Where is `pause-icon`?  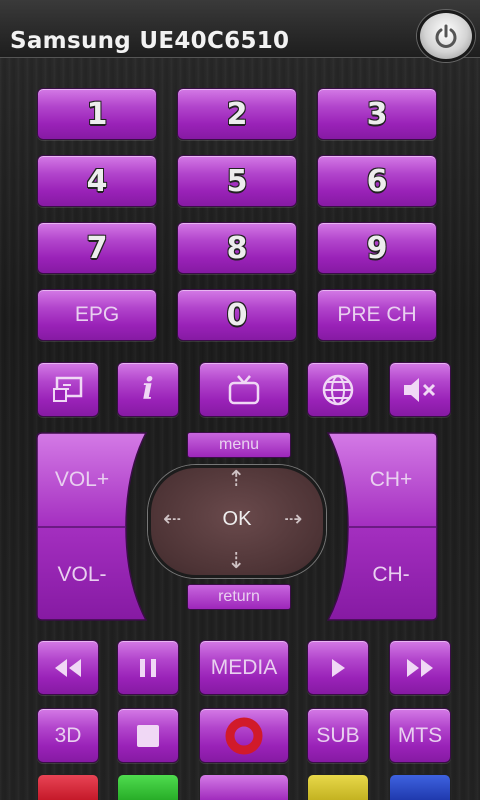
pause-icon is located at coordinates (148, 667).